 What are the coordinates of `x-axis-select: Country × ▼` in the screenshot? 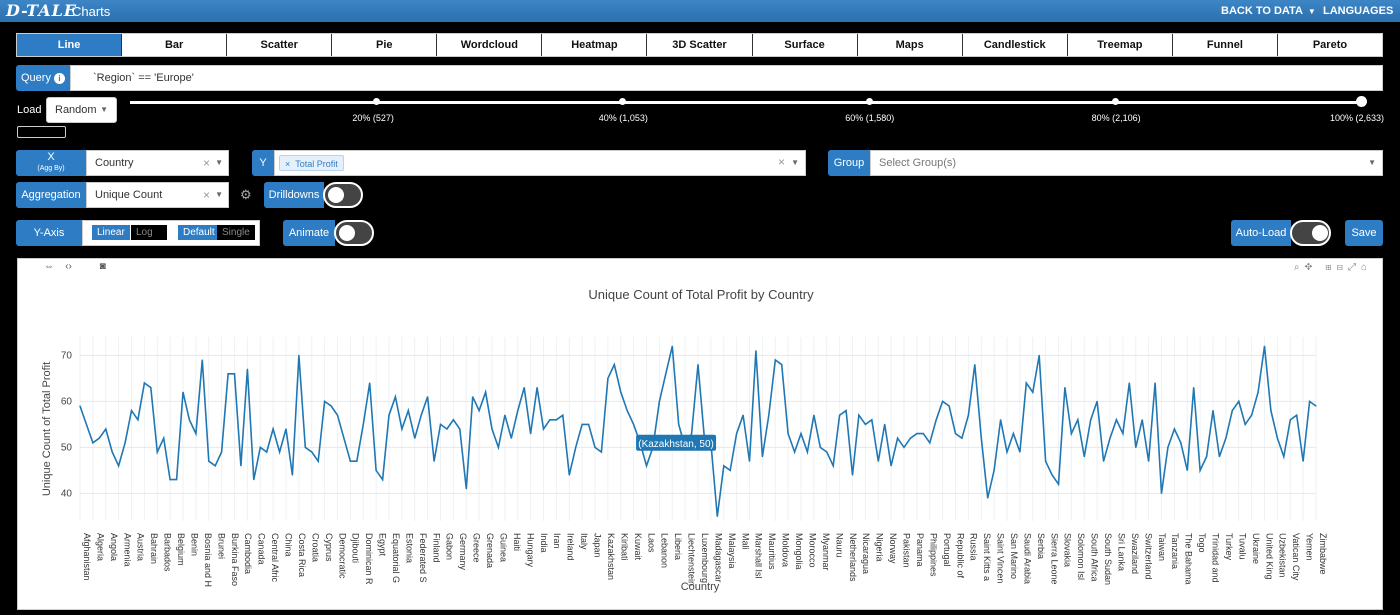 It's located at (157, 163).